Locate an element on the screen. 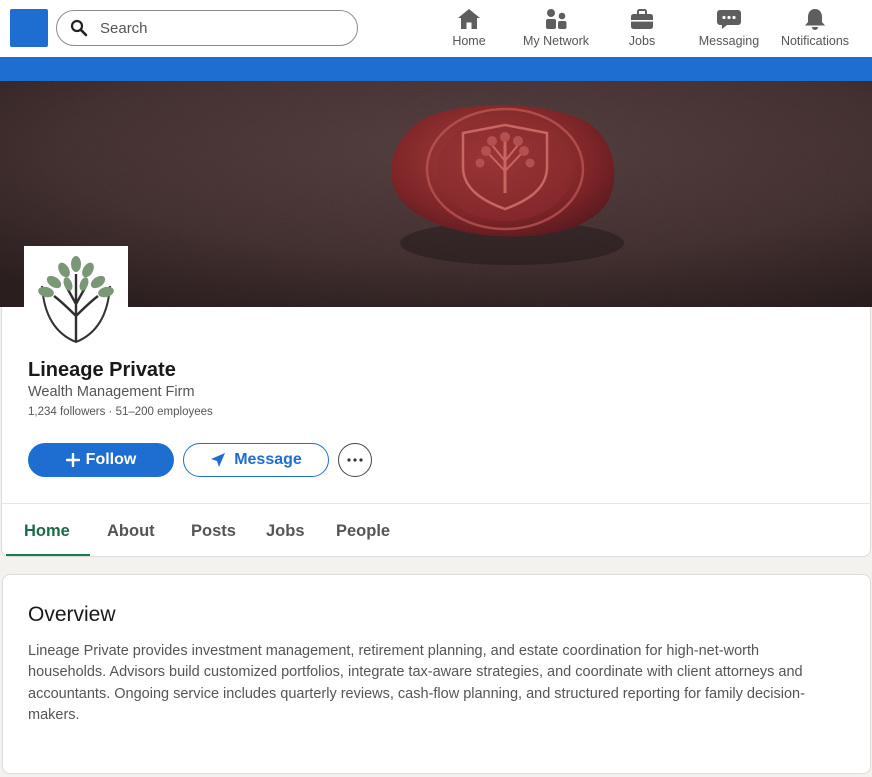 This screenshot has width=872, height=777. nav-home-label: Home is located at coordinates (469, 41).